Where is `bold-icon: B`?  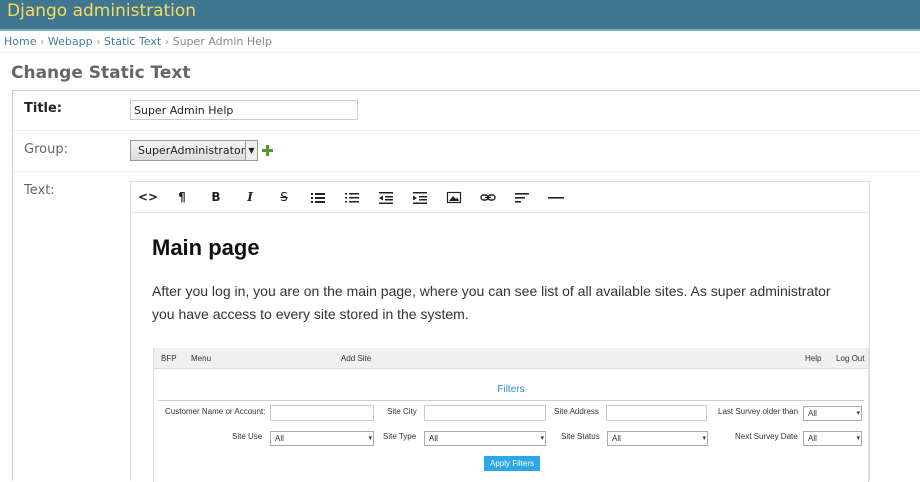
bold-icon: B is located at coordinates (216, 197).